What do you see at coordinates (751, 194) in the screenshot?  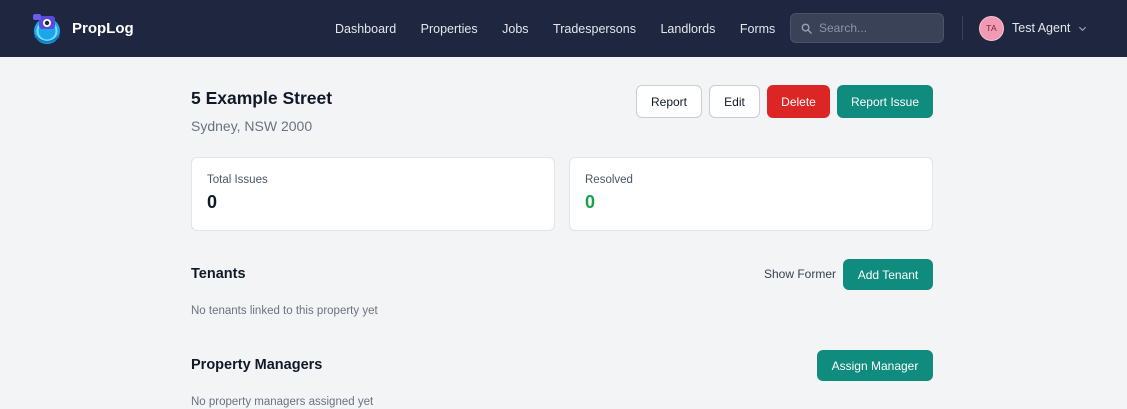 I see `resolved-card: Resolved 0` at bounding box center [751, 194].